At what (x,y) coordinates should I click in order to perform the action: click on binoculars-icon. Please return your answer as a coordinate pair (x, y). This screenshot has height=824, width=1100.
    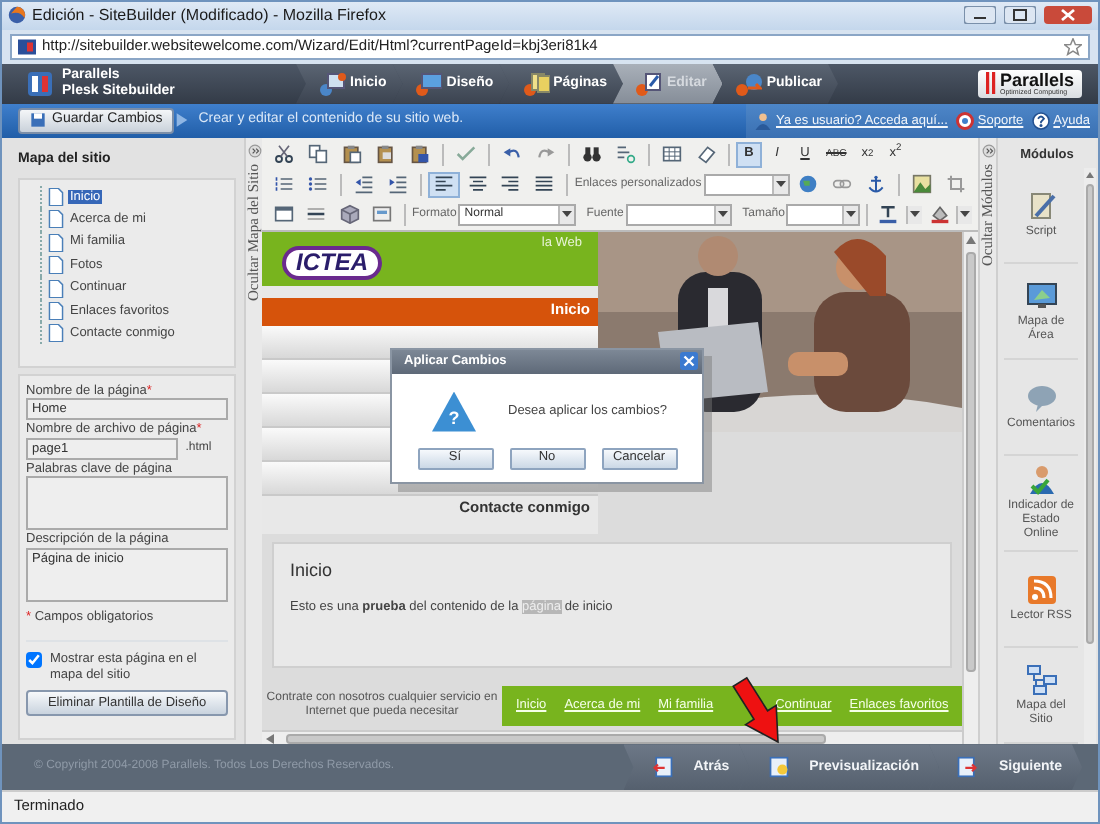
    Looking at the image, I should click on (592, 154).